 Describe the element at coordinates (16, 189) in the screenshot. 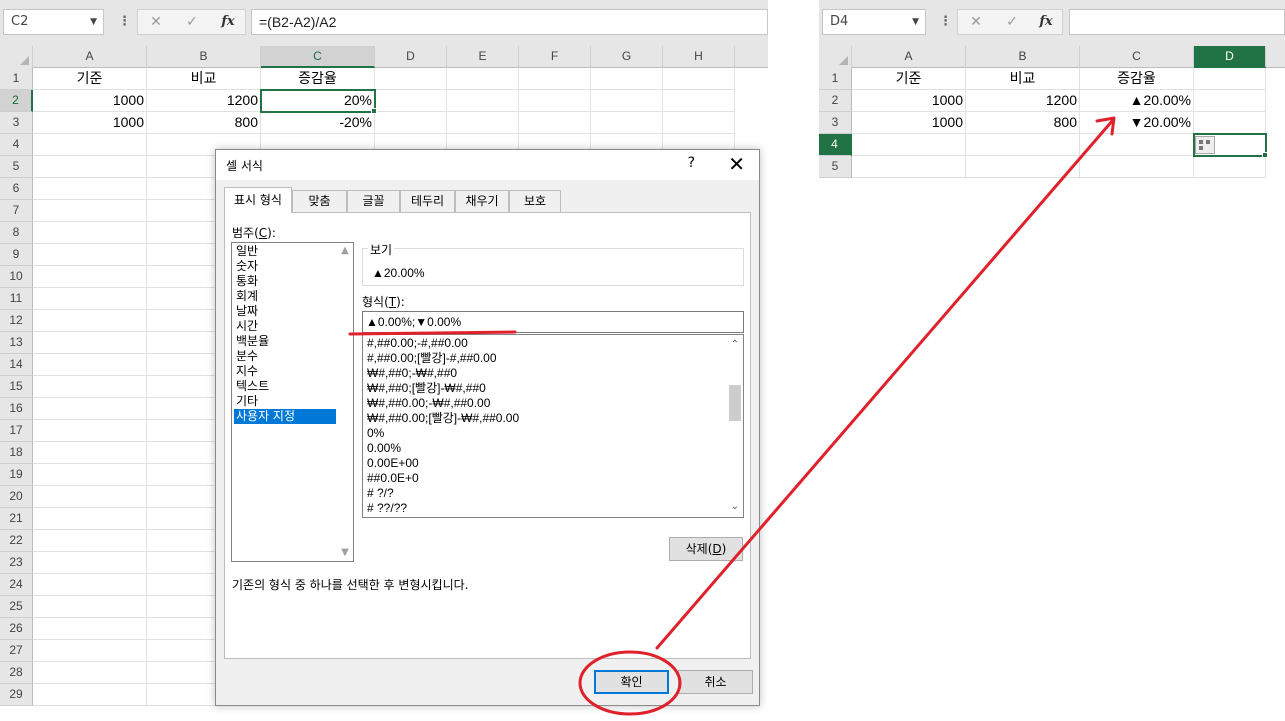

I see `row-header-6: 6` at that location.